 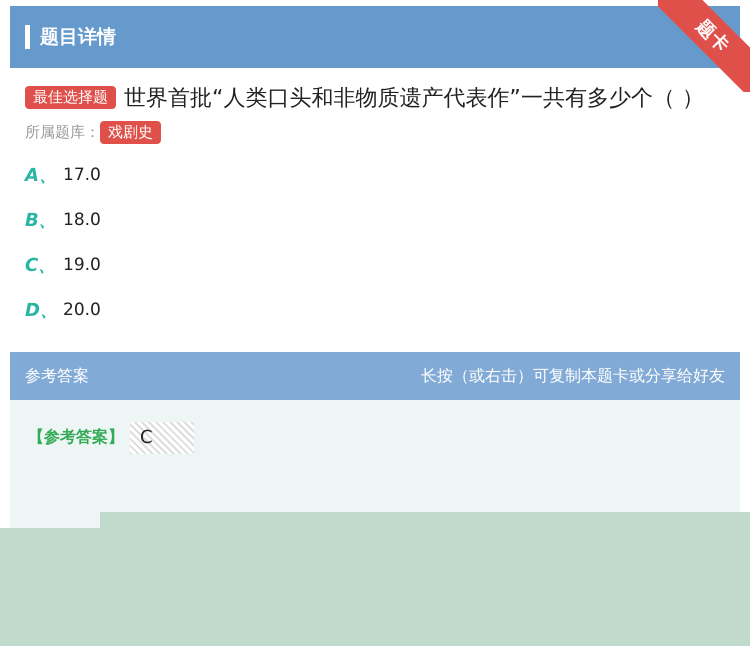 What do you see at coordinates (41, 175) in the screenshot?
I see `option-letter: A、` at bounding box center [41, 175].